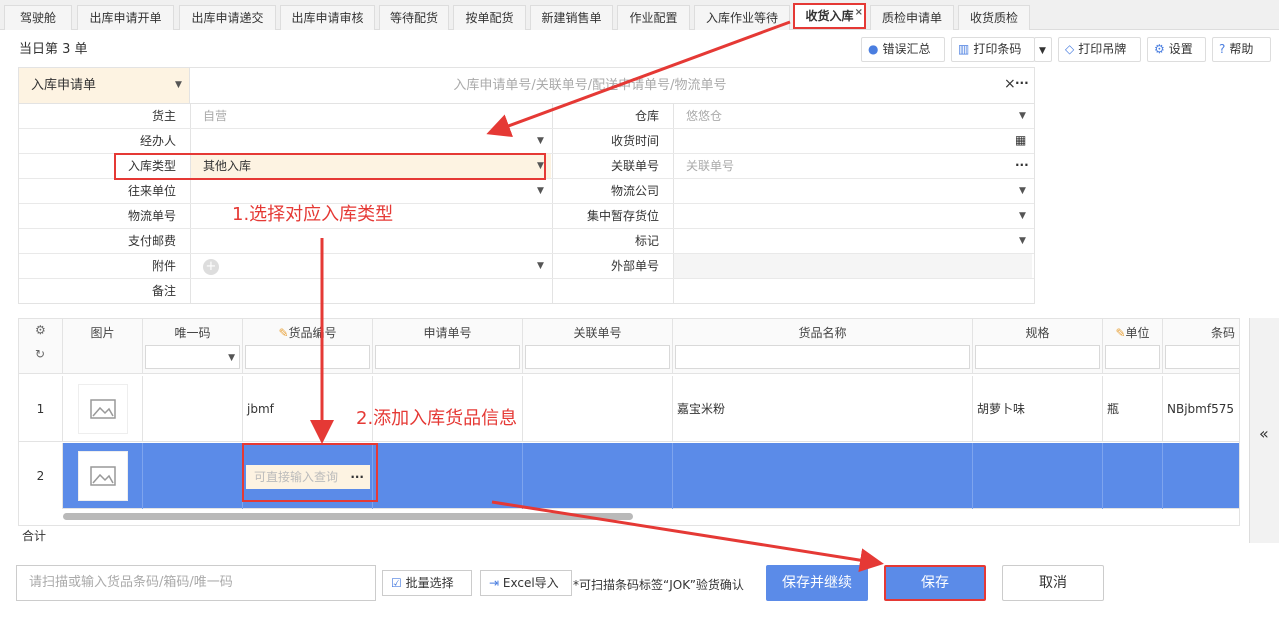  What do you see at coordinates (104, 85) in the screenshot?
I see `doc-type-select: 入库申请单 ▼` at bounding box center [104, 85].